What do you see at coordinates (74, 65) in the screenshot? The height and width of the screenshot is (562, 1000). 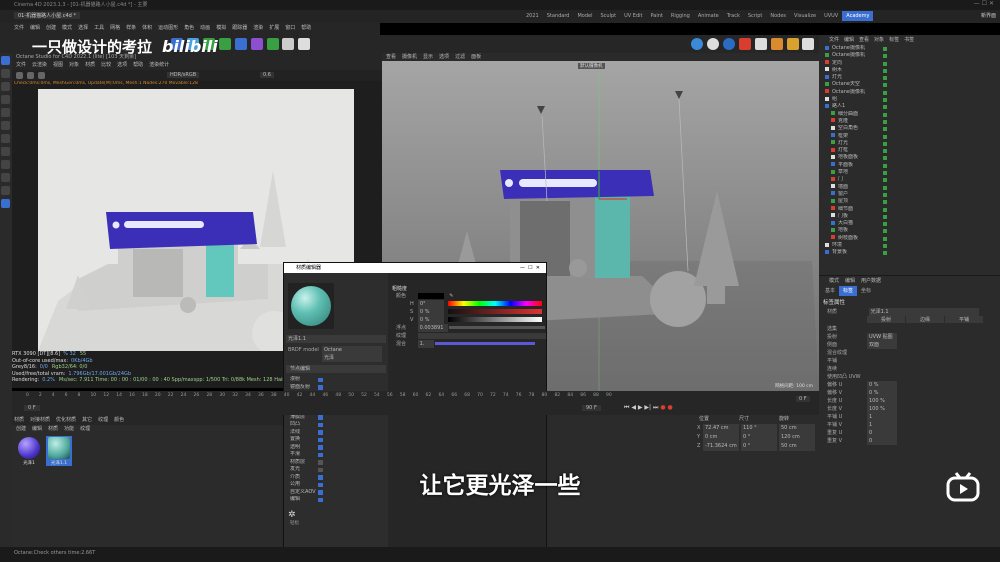 I see `octane-menu-item: 对象` at bounding box center [74, 65].